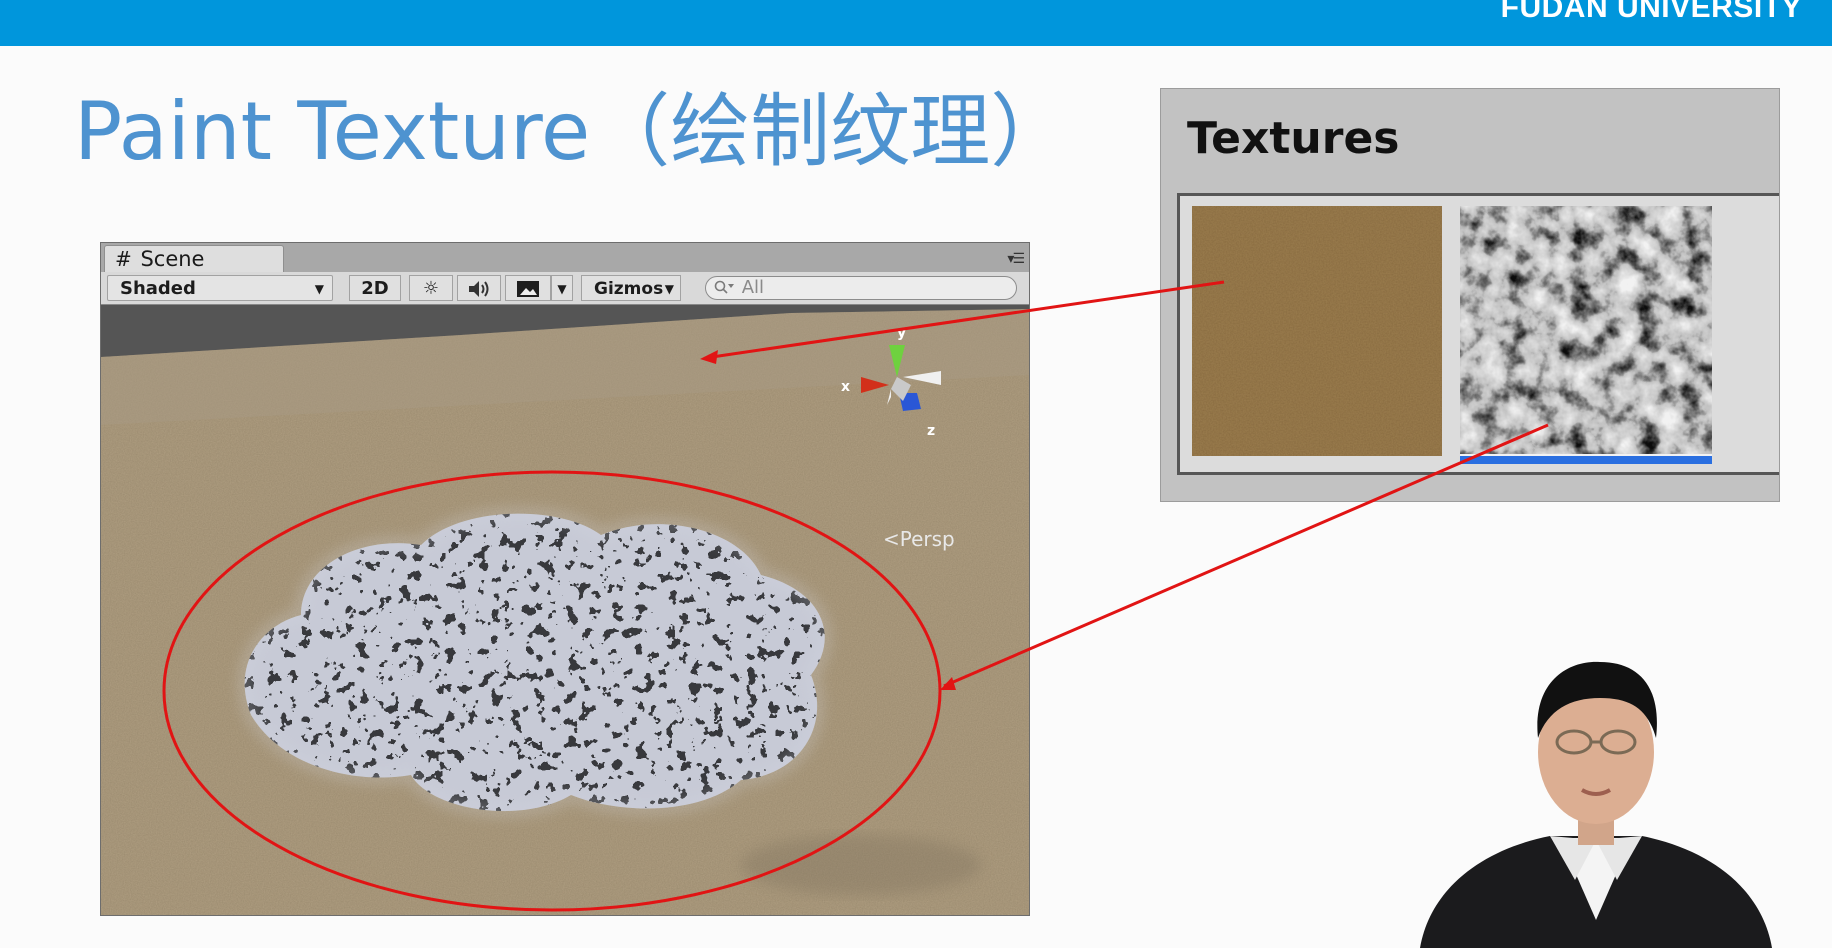  What do you see at coordinates (916, 23) in the screenshot?
I see `header-bar: FUDAN UNIVERSITY` at bounding box center [916, 23].